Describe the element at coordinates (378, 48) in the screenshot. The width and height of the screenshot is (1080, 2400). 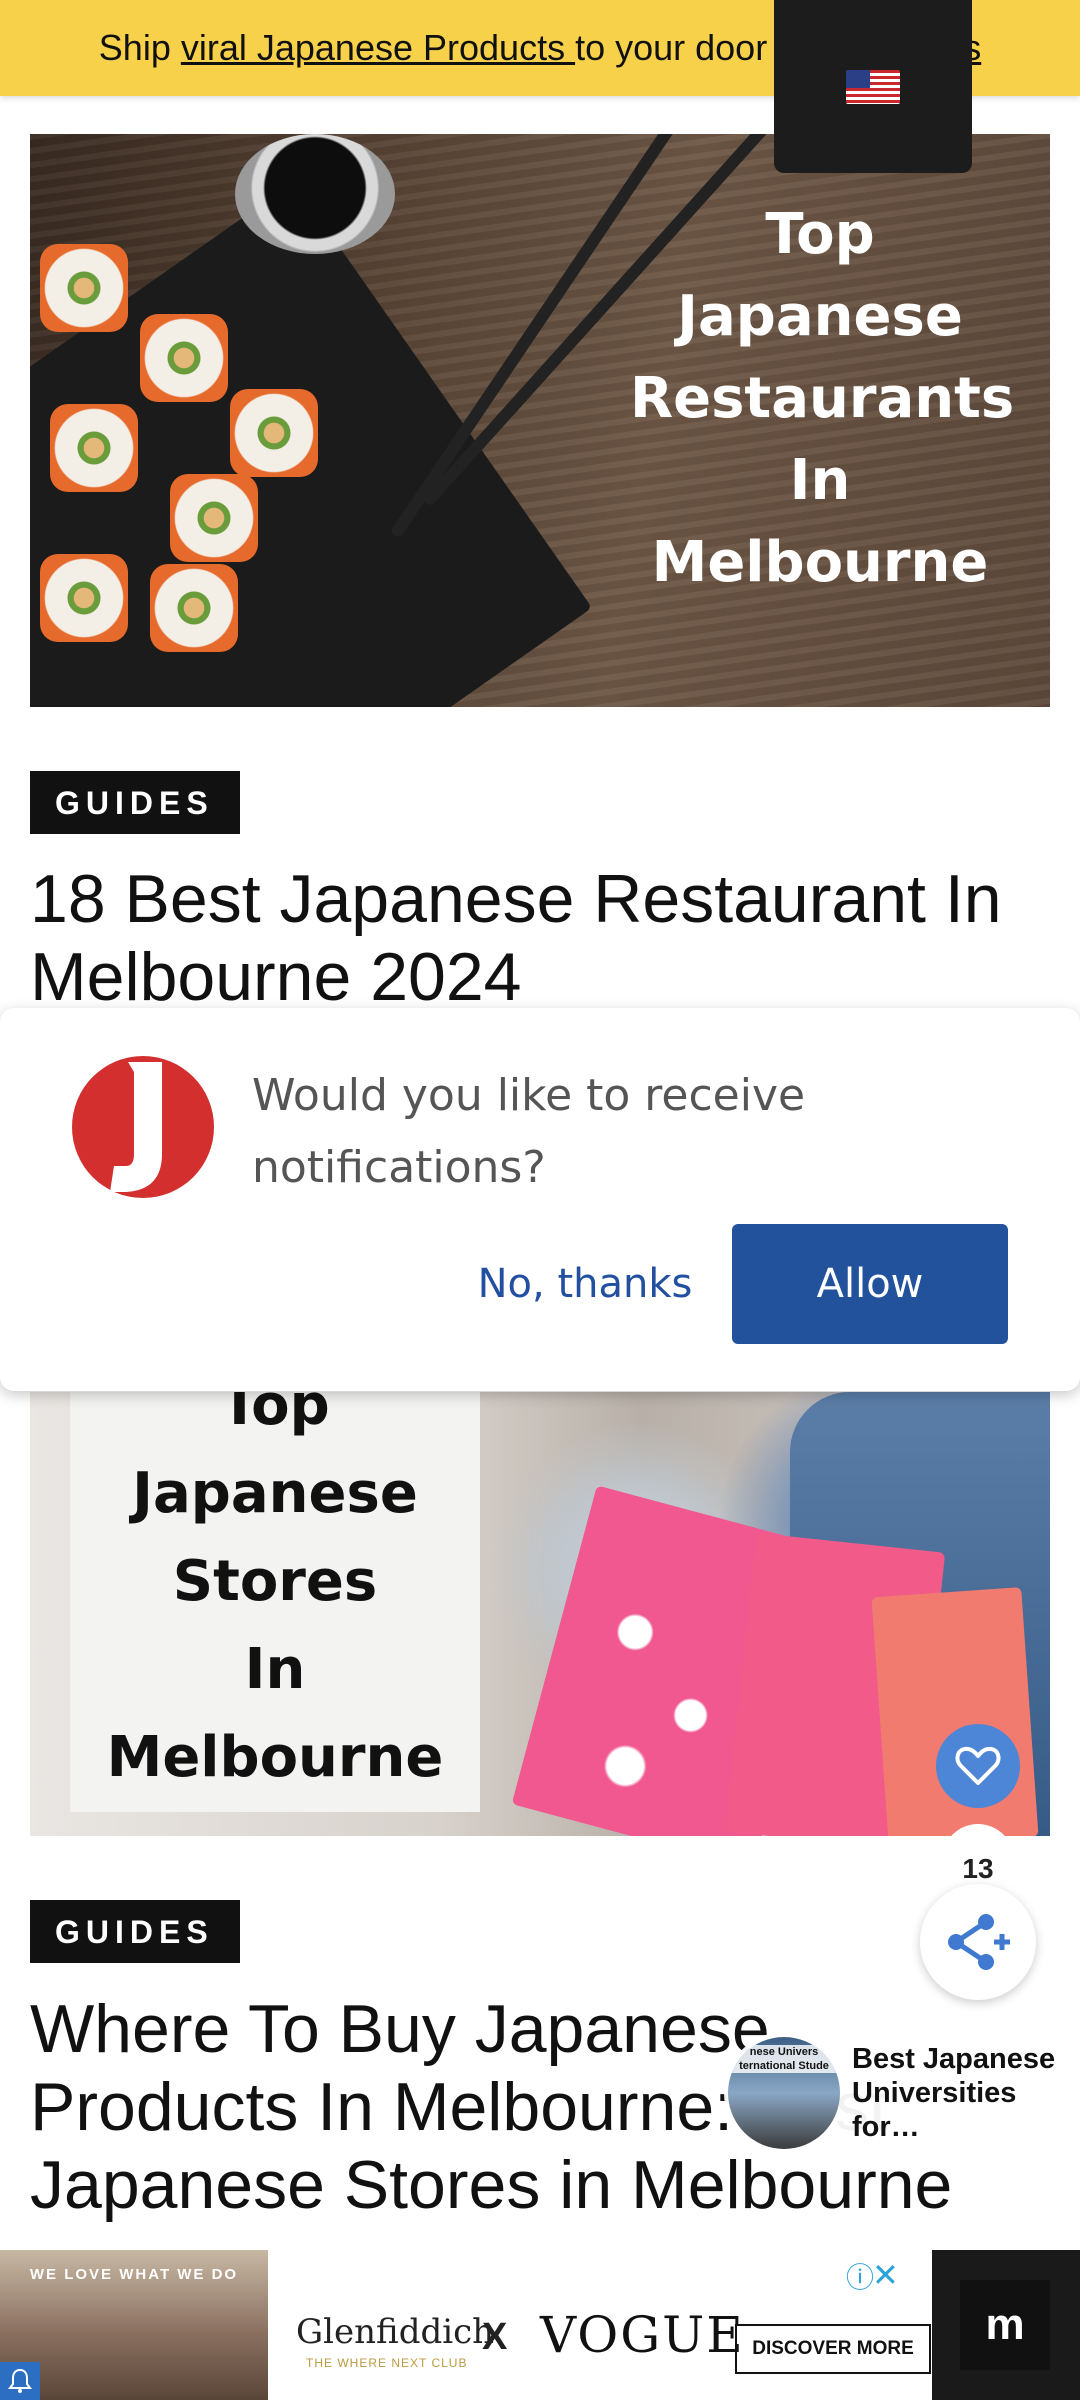
I see `promo-link: viral Japanese Products` at that location.